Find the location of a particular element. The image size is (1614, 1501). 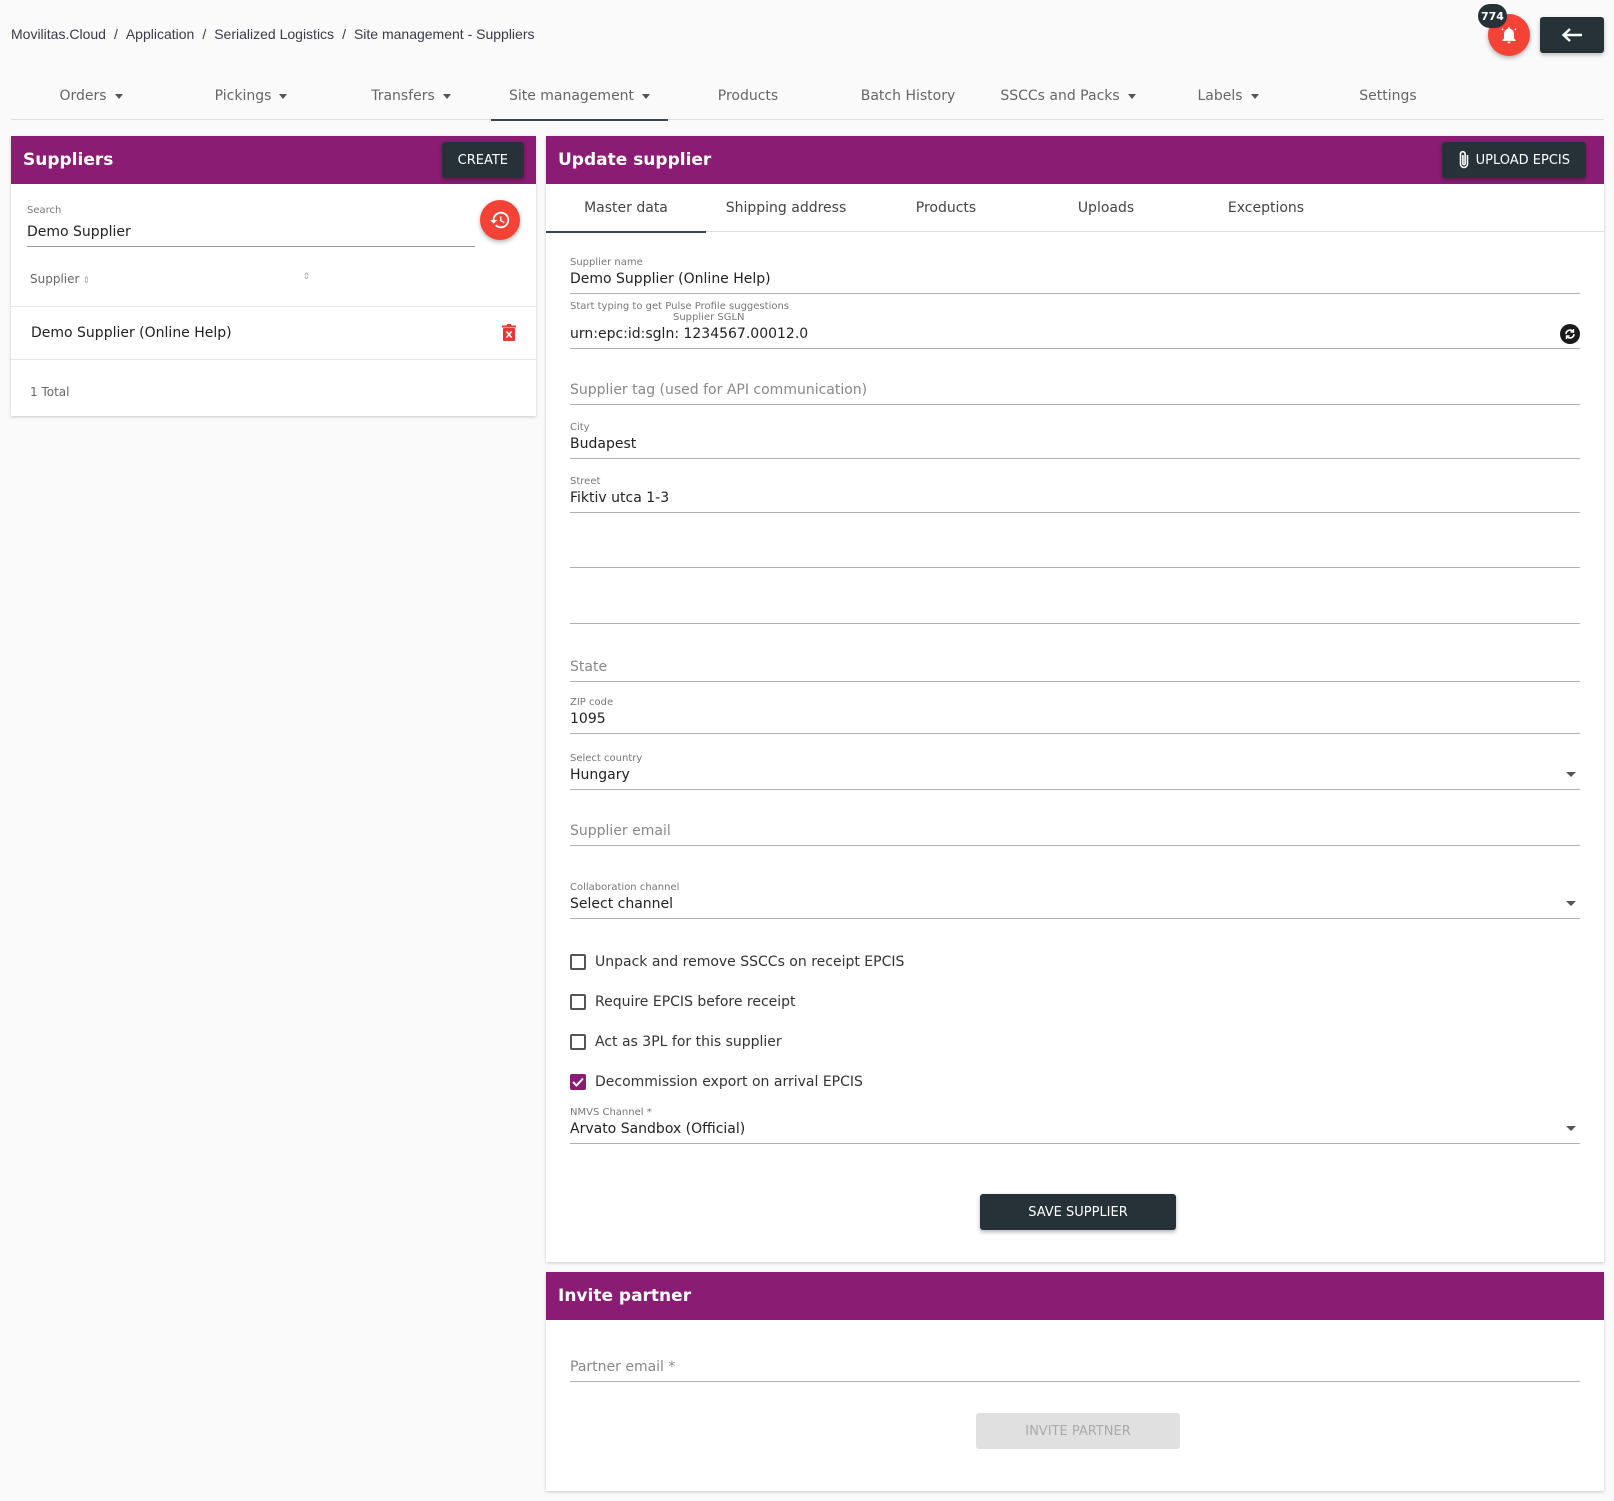

nmvs-channel-select: NMVS Channel * Arvato Sandbox (Official) is located at coordinates (1075, 1125).